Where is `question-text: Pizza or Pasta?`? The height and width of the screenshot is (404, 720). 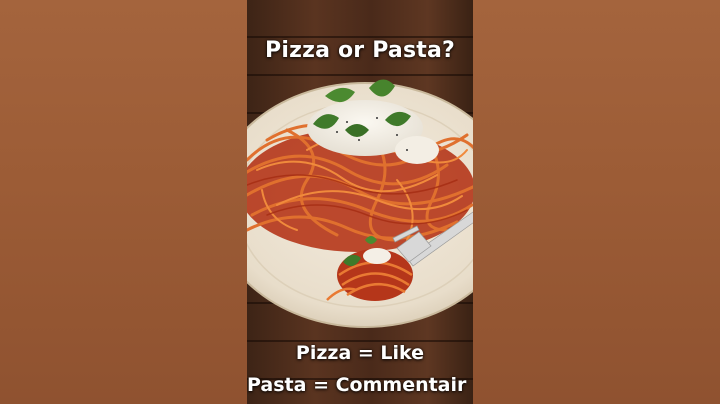
question-text: Pizza or Pasta? is located at coordinates (360, 50).